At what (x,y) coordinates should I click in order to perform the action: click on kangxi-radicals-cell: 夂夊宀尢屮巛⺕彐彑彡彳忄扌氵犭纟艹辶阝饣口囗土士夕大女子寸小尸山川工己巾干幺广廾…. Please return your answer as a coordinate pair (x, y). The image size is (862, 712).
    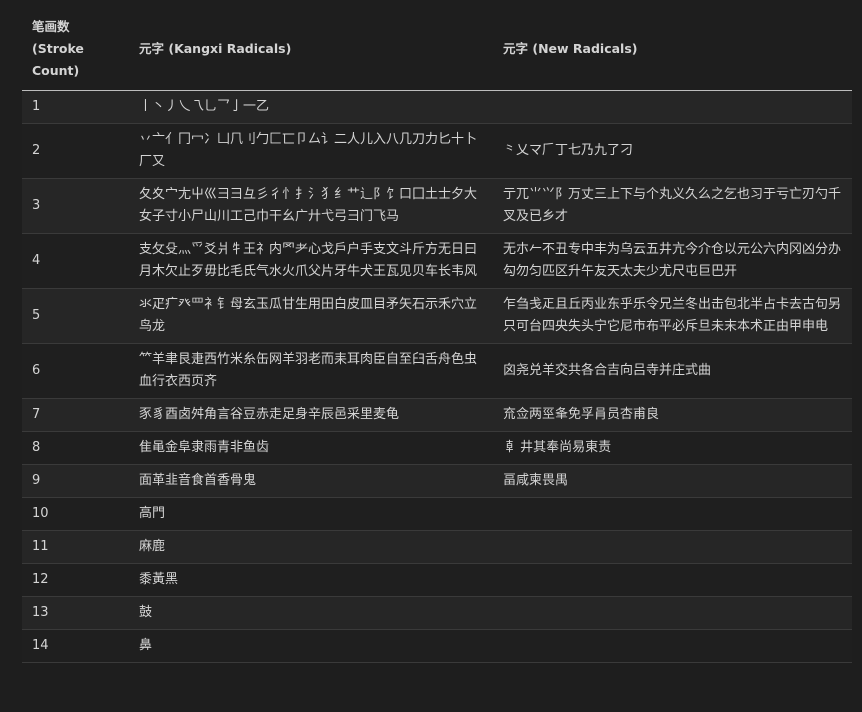
    Looking at the image, I should click on (311, 206).